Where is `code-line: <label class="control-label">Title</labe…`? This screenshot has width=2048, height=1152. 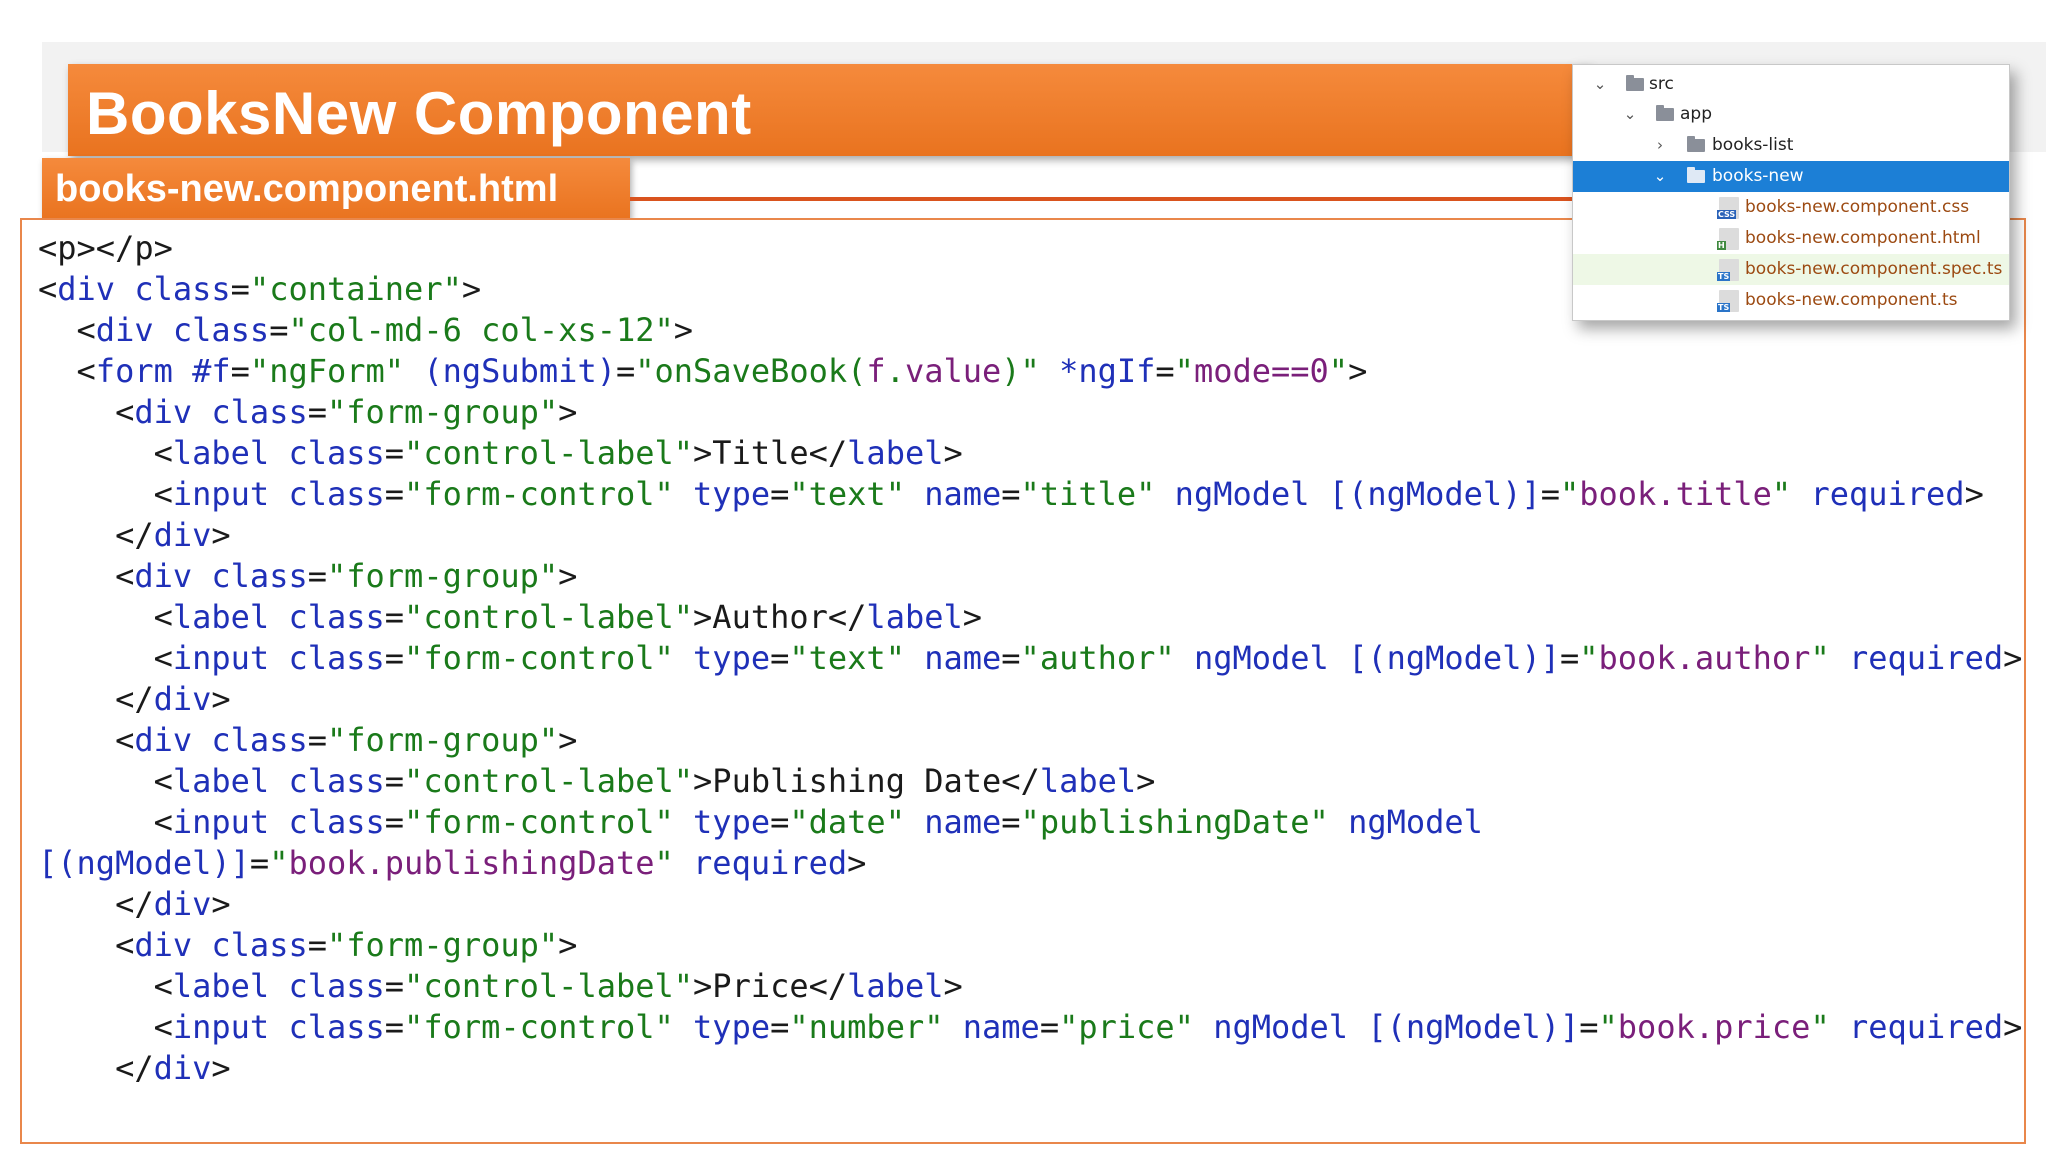 code-line: <label class="control-label">Title</labe… is located at coordinates (1030, 453).